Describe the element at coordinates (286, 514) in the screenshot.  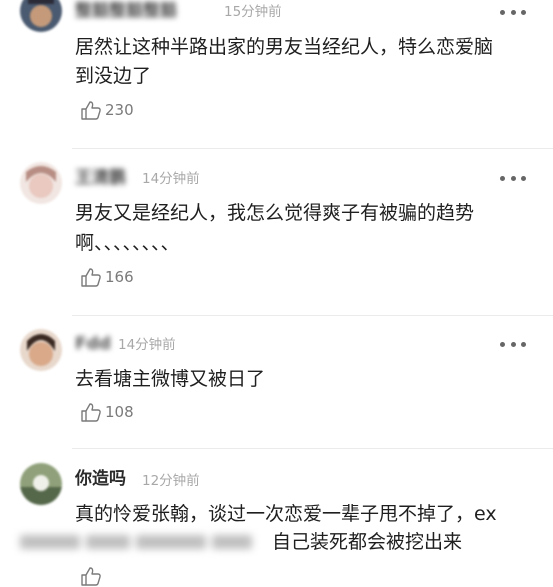
I see `comment-text-line: 真的怜爱张翰，谈过一次恋爱一辈子甩不掉了，ex` at that location.